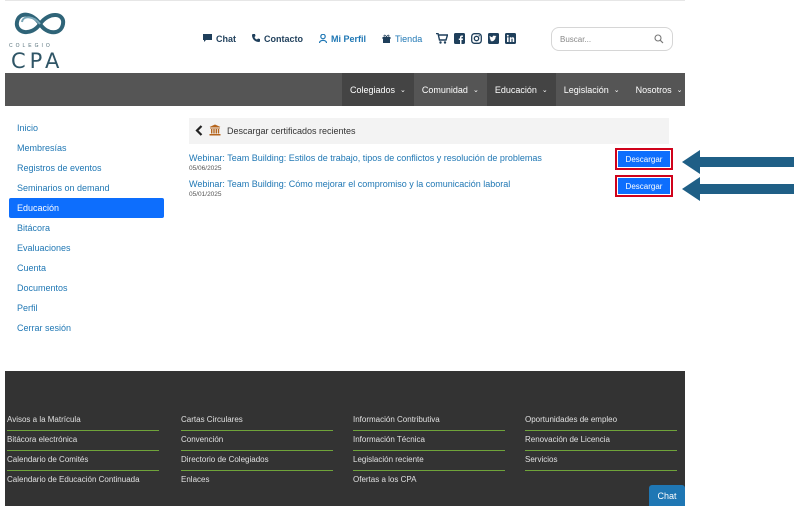 This screenshot has width=794, height=506. I want to click on logo: COLEGIO CPA, so click(40, 40).